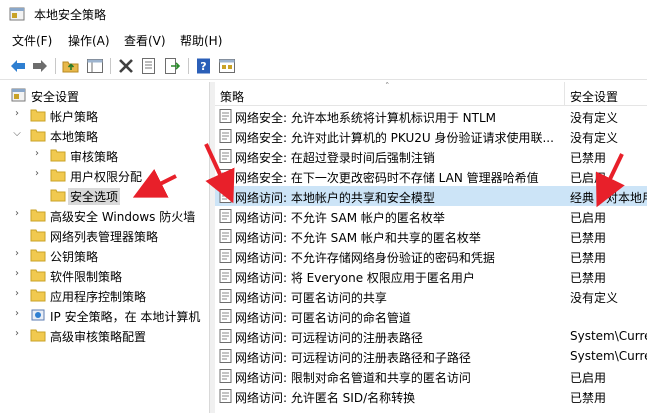  Describe the element at coordinates (431, 276) in the screenshot. I see `table-row: 网络访问: 将 Everyone 权限应用于匿名用户 已禁用` at that location.